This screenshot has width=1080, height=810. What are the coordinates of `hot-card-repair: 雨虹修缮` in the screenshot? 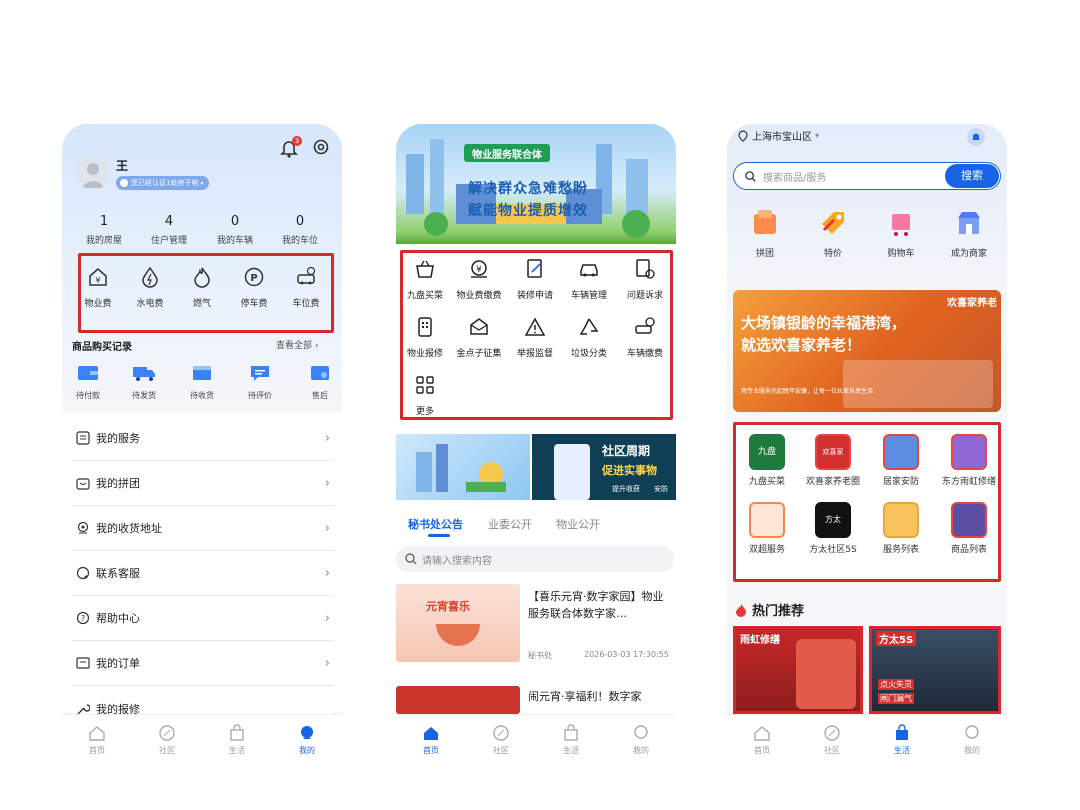 It's located at (798, 670).